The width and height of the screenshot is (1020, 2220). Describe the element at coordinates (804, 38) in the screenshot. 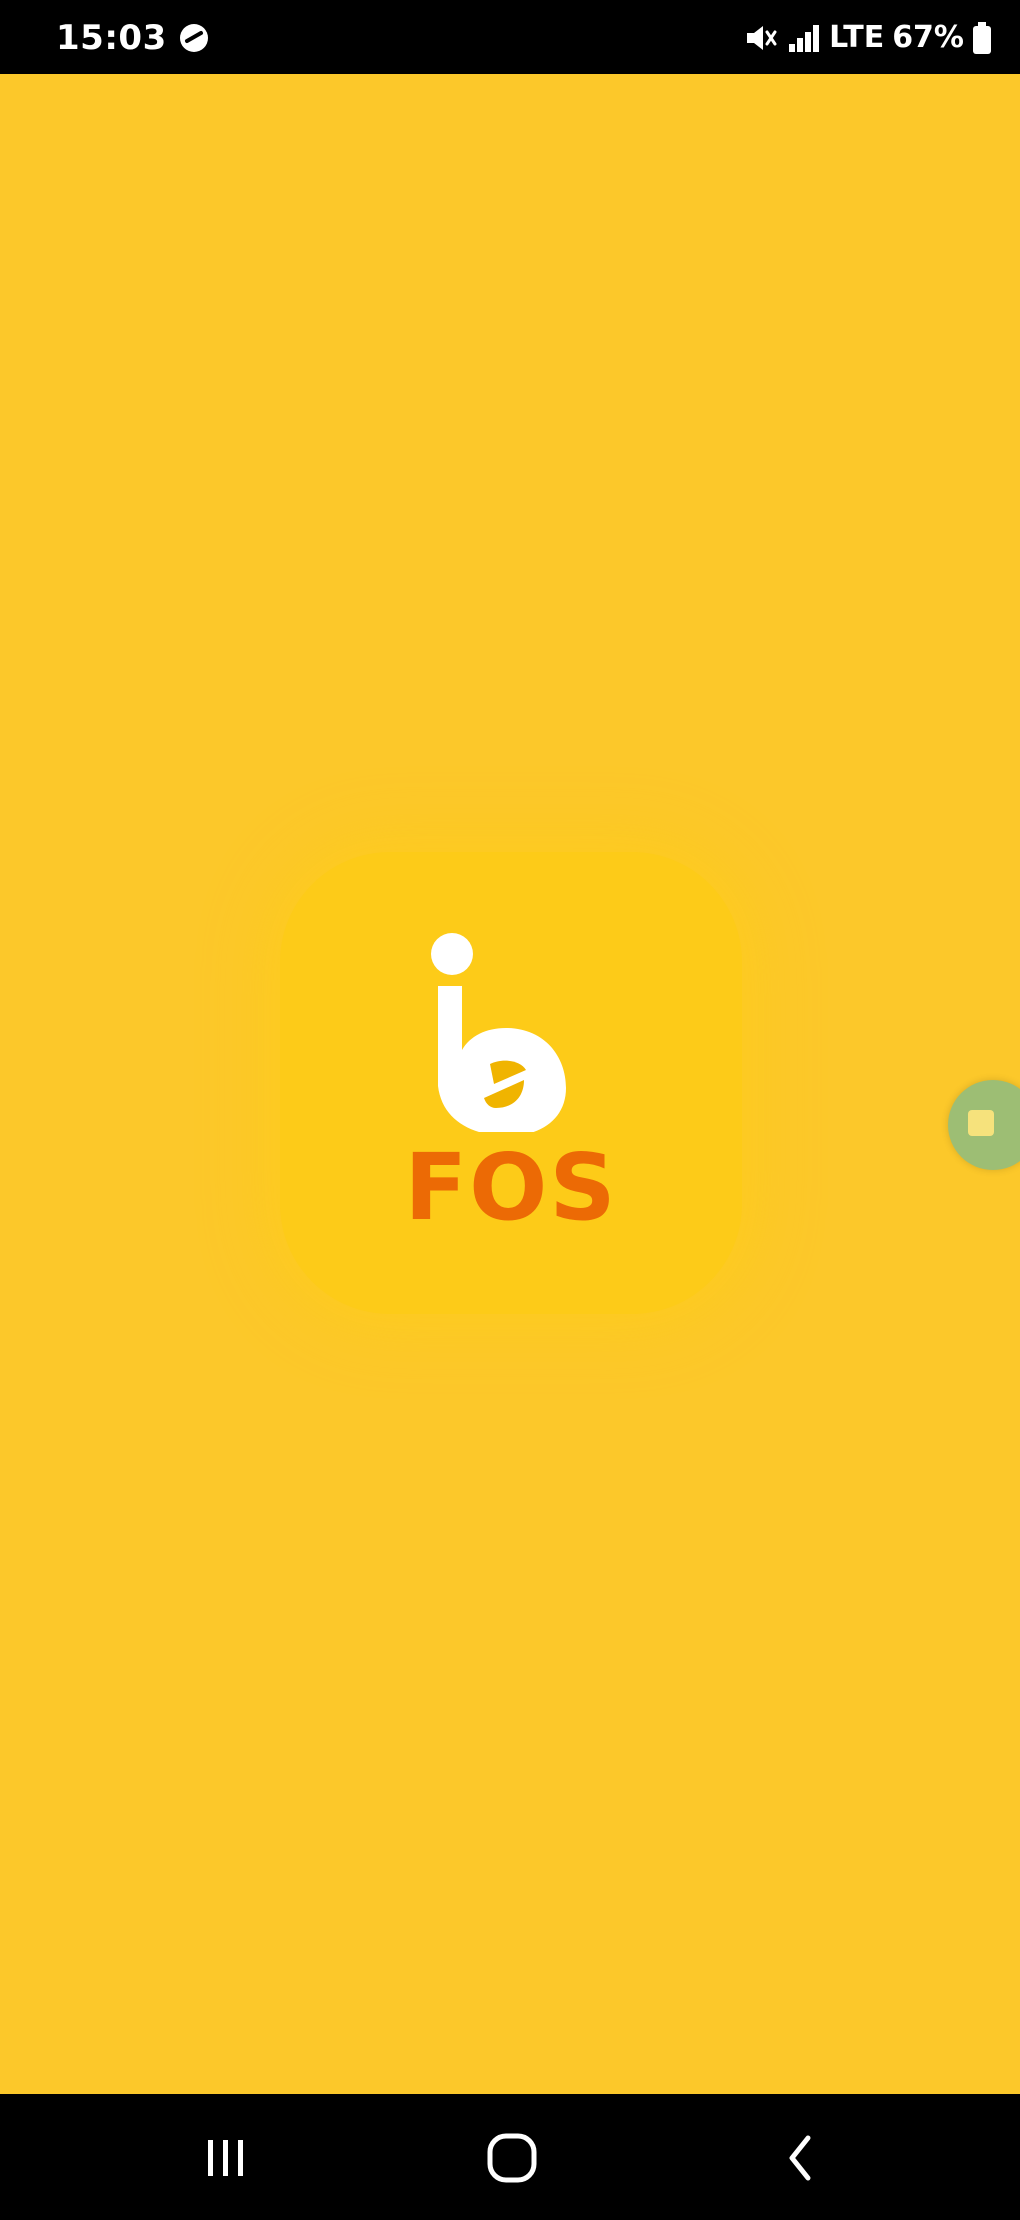

I see `signal-icon` at that location.